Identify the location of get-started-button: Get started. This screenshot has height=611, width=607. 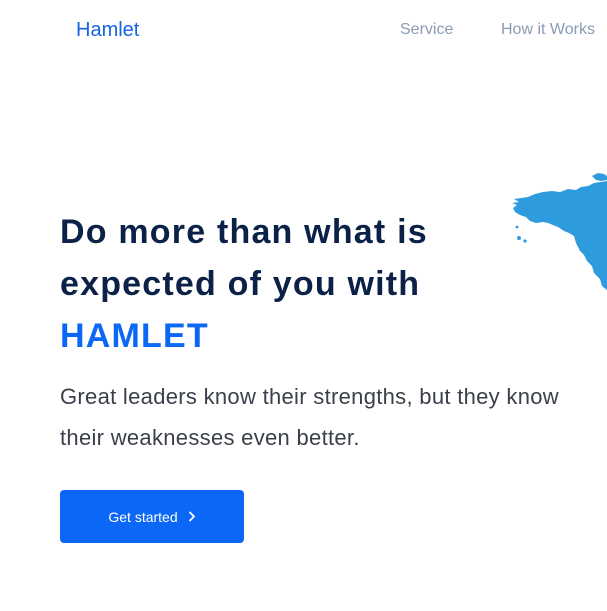
(152, 516).